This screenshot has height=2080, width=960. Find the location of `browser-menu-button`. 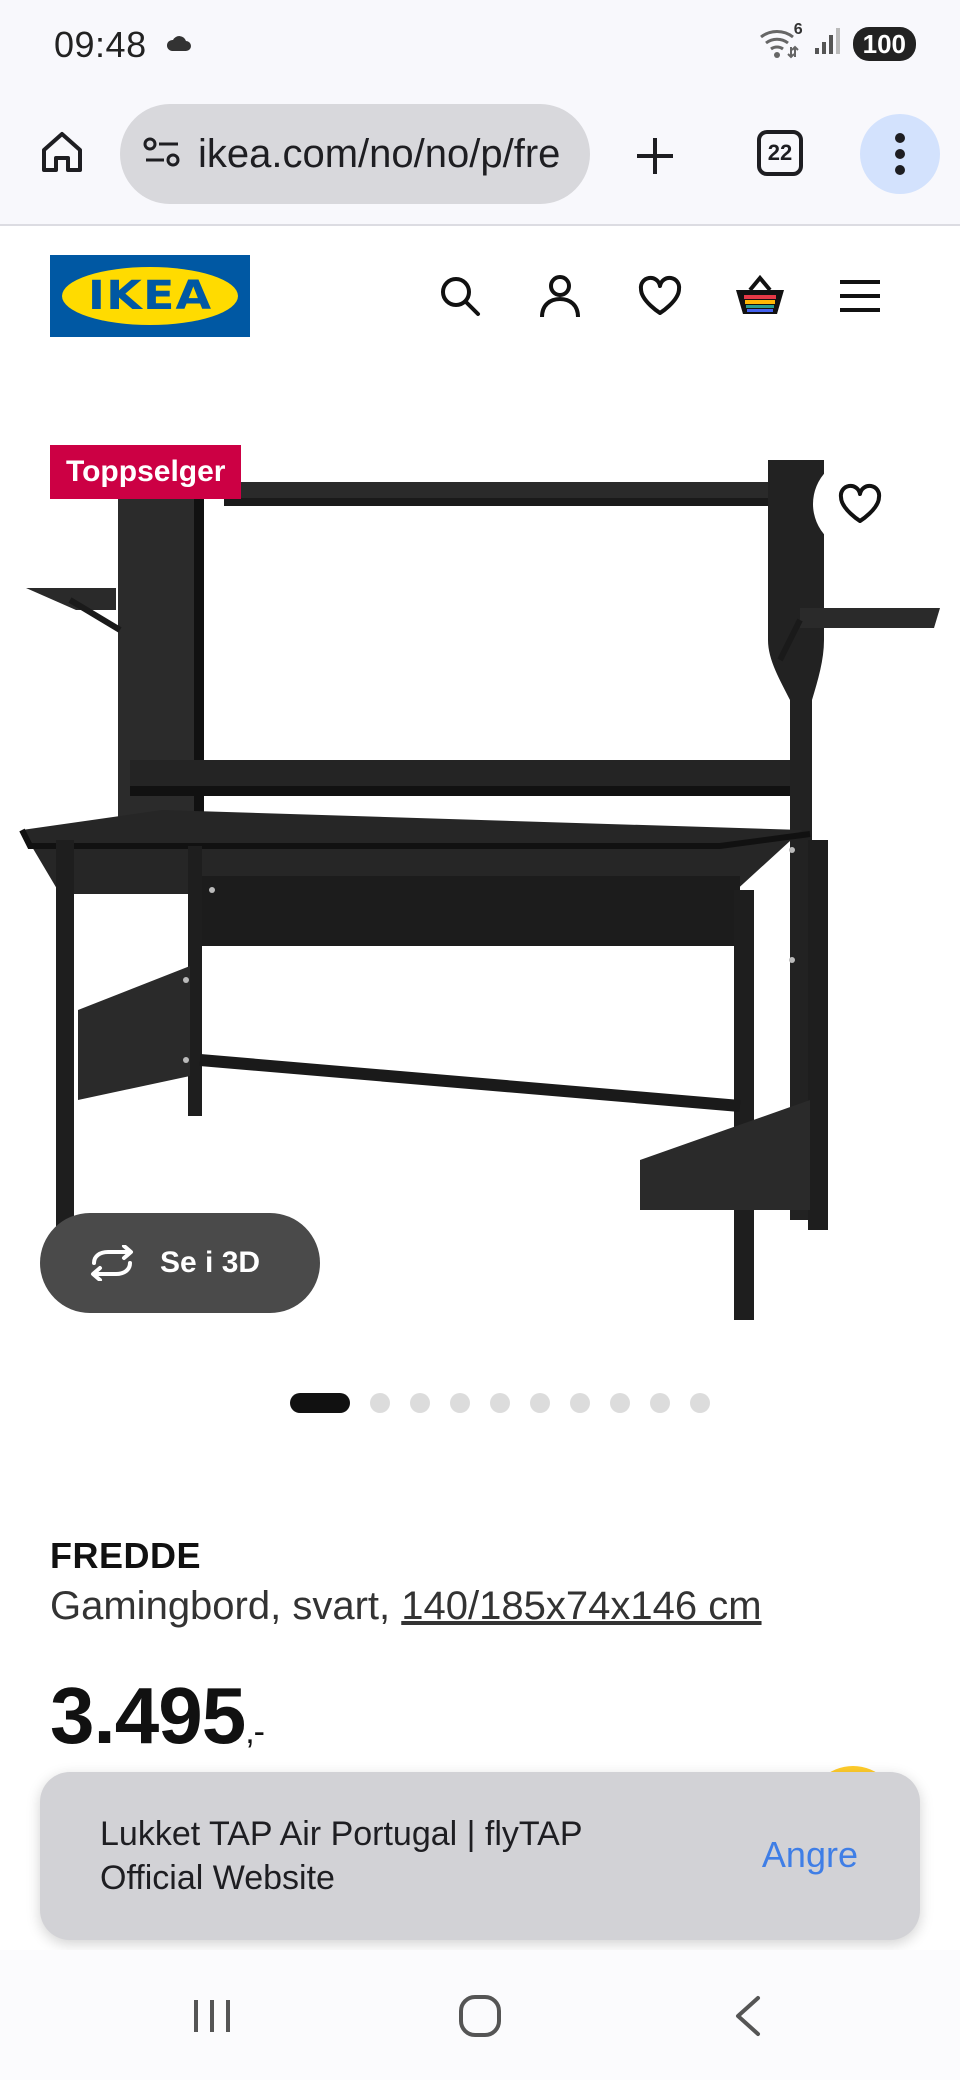

browser-menu-button is located at coordinates (900, 154).